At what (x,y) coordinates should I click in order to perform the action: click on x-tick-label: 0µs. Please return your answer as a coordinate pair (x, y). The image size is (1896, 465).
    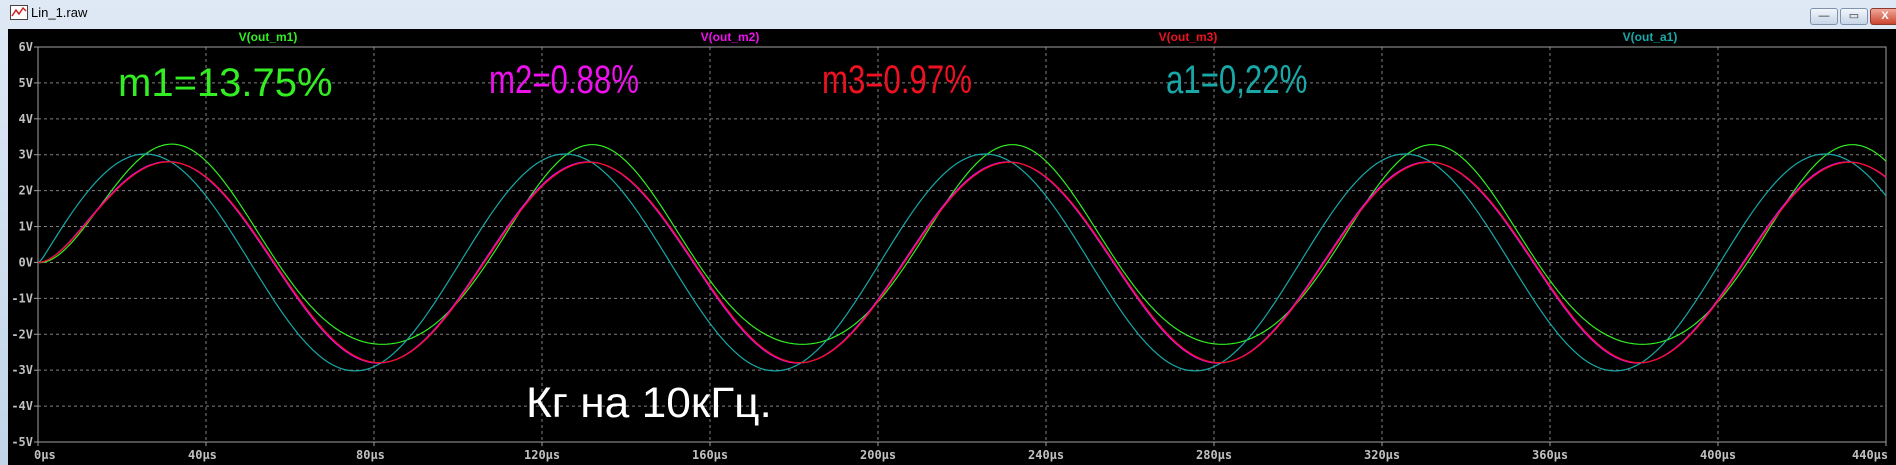
    Looking at the image, I should click on (45, 455).